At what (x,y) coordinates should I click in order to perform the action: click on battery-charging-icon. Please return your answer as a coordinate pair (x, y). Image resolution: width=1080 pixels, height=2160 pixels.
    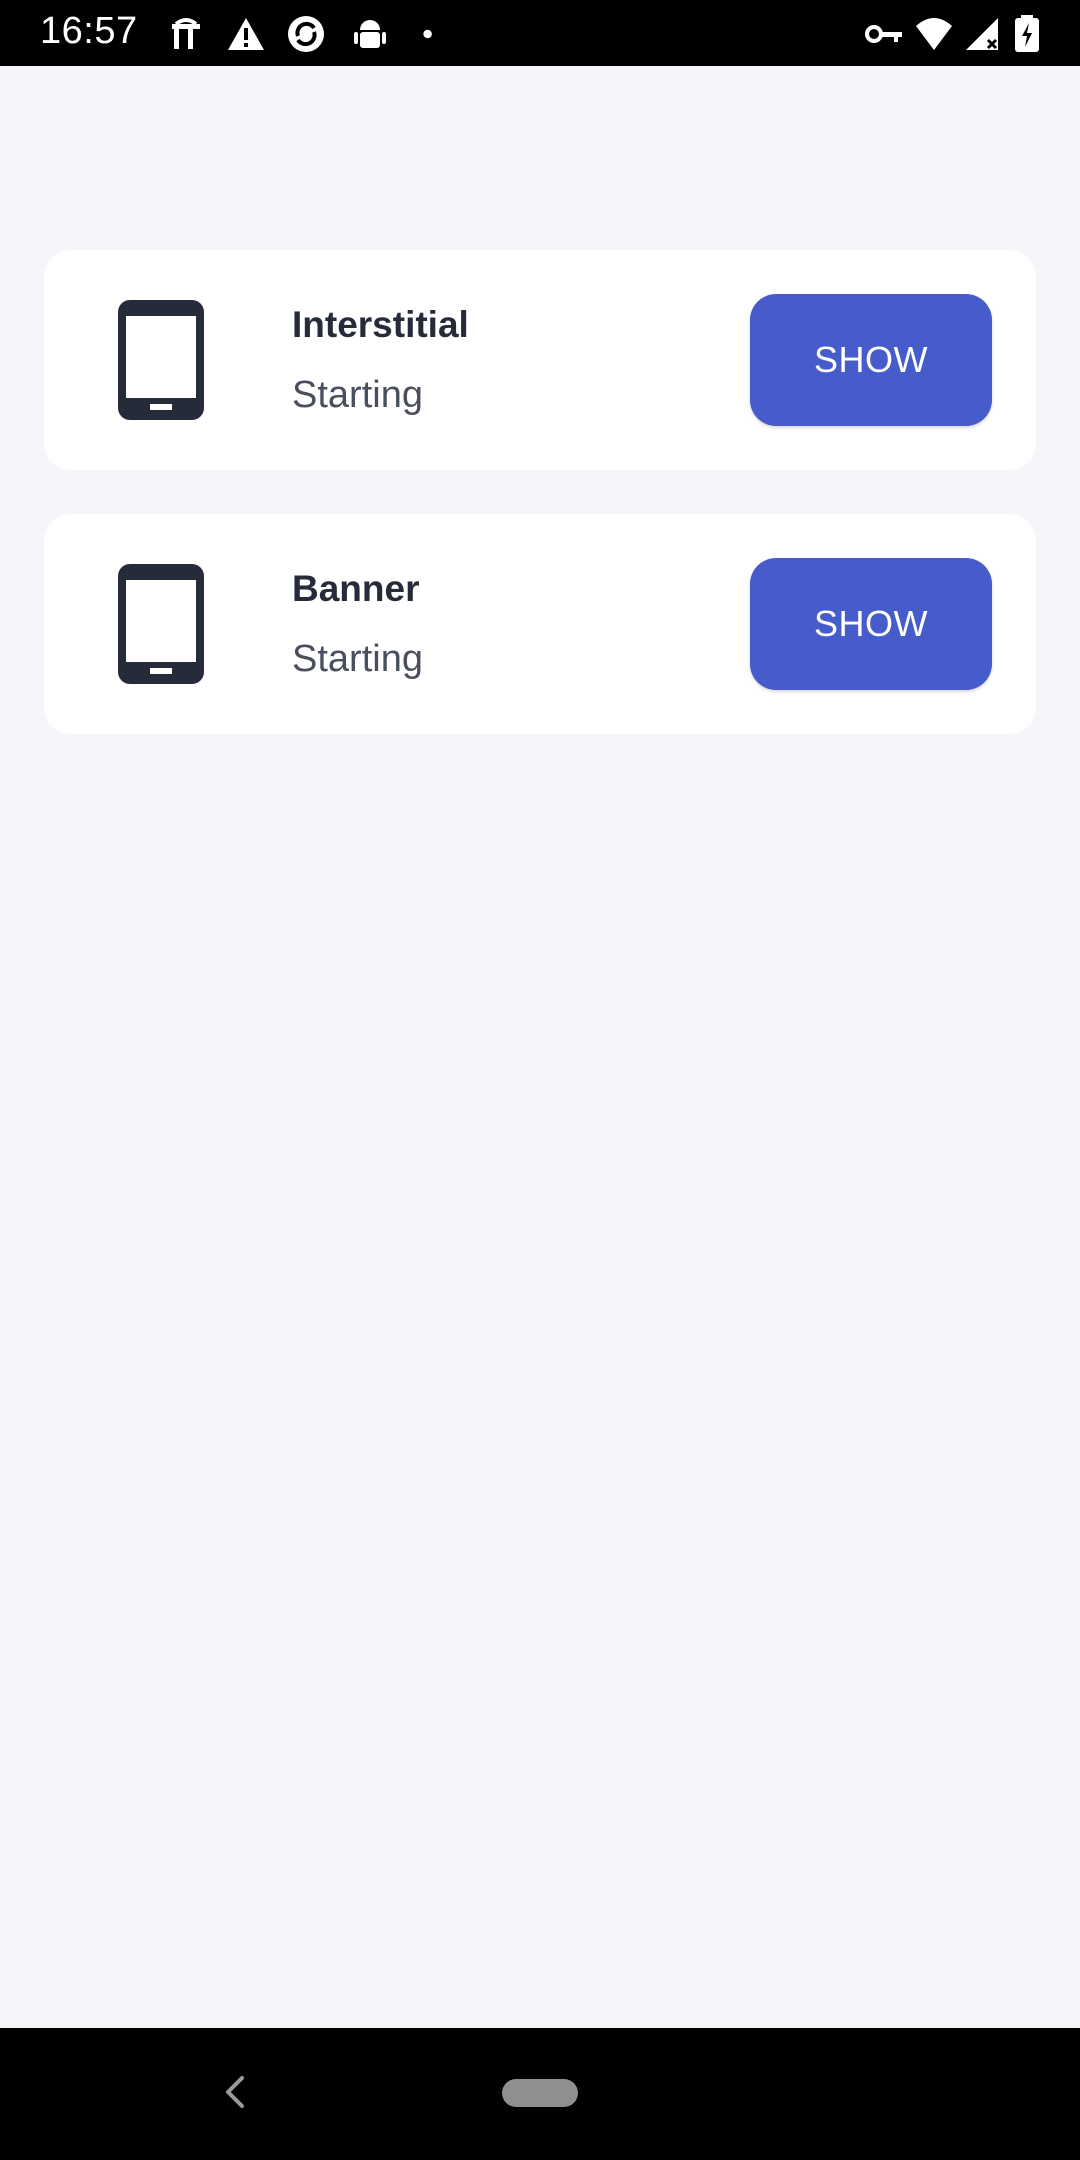
    Looking at the image, I should click on (1027, 34).